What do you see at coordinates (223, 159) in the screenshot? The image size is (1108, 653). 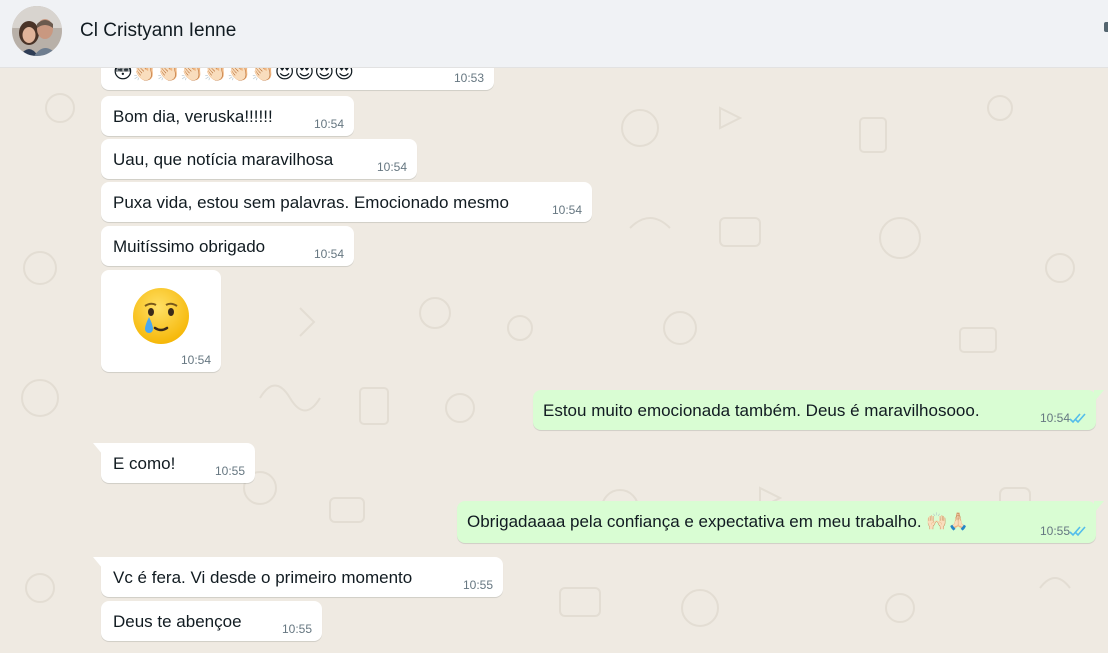 I see `message-text: Uau, que notícia maravilhosa` at bounding box center [223, 159].